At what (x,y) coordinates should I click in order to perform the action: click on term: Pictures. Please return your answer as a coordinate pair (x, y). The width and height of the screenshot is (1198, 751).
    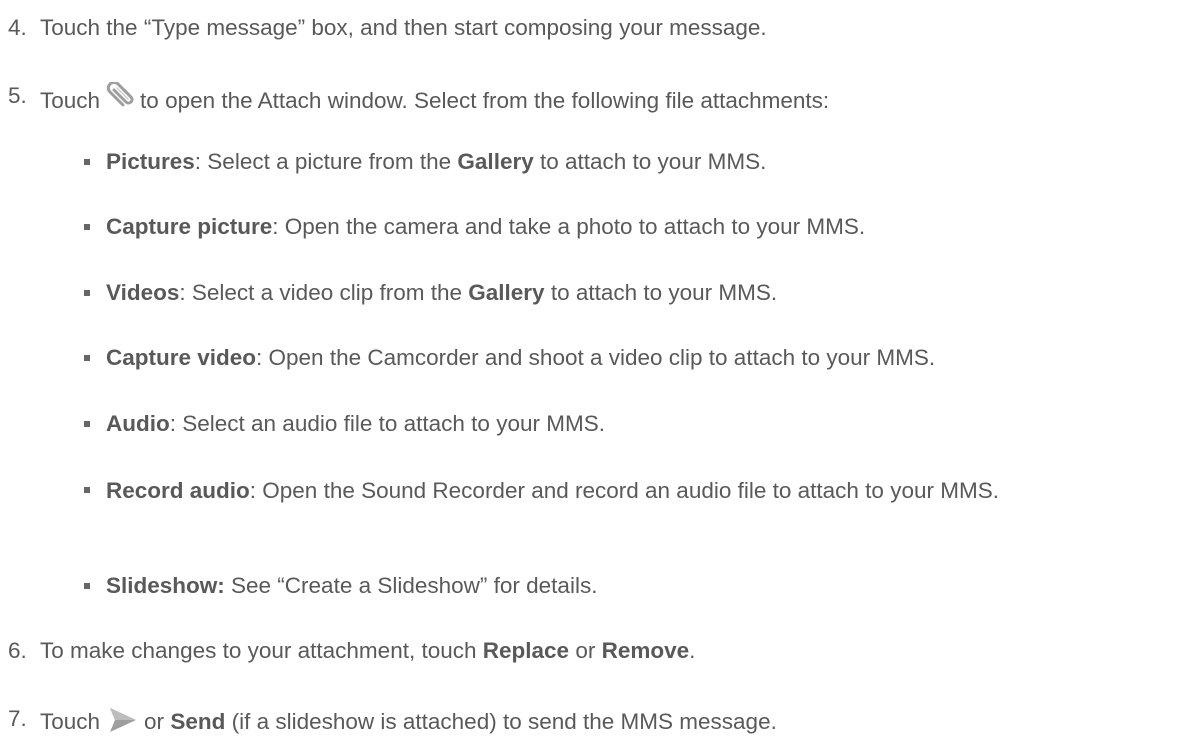
    Looking at the image, I should click on (150, 161).